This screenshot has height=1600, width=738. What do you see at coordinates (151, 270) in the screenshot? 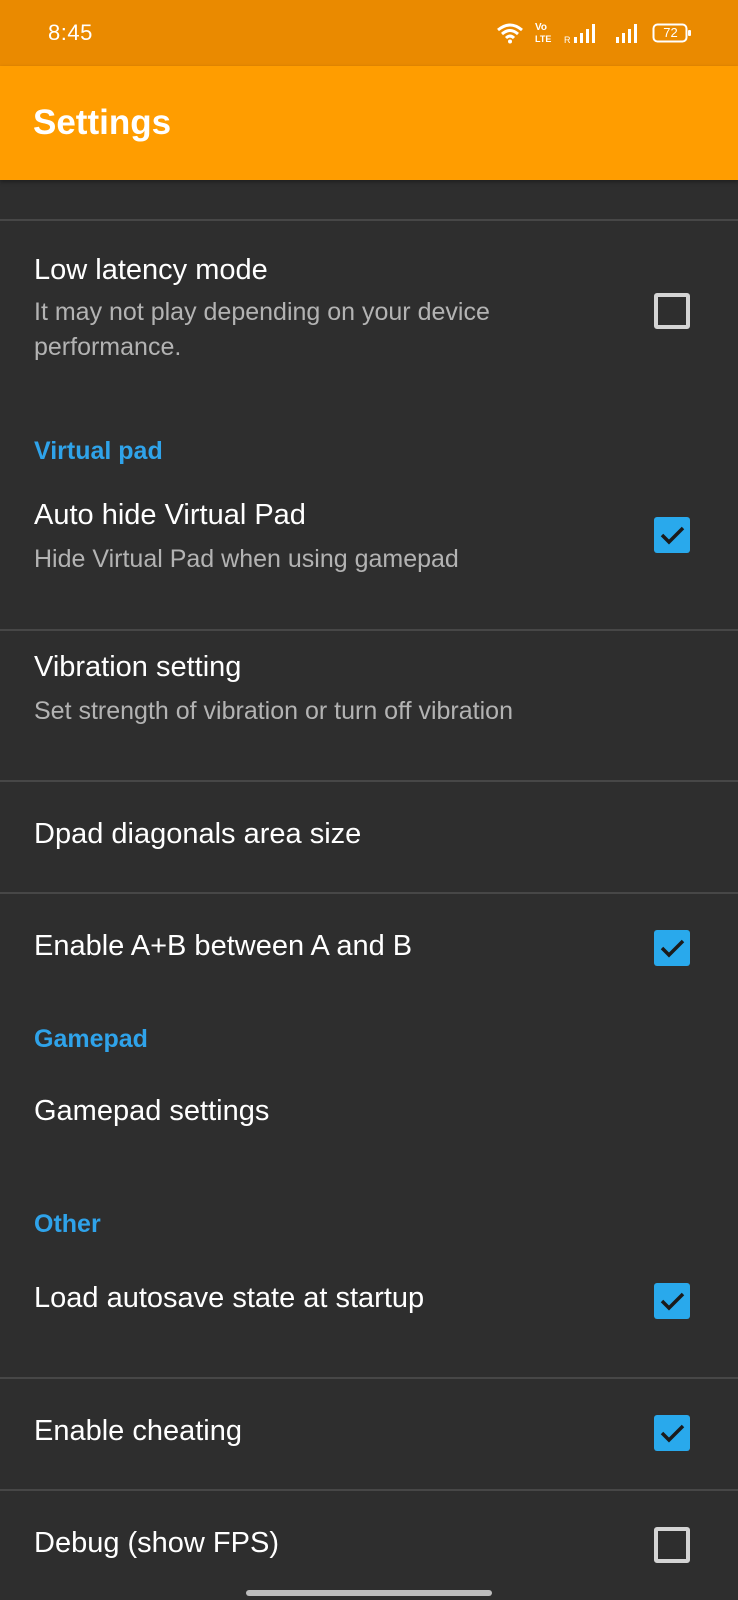
I see `setting-title: Low latency mode` at bounding box center [151, 270].